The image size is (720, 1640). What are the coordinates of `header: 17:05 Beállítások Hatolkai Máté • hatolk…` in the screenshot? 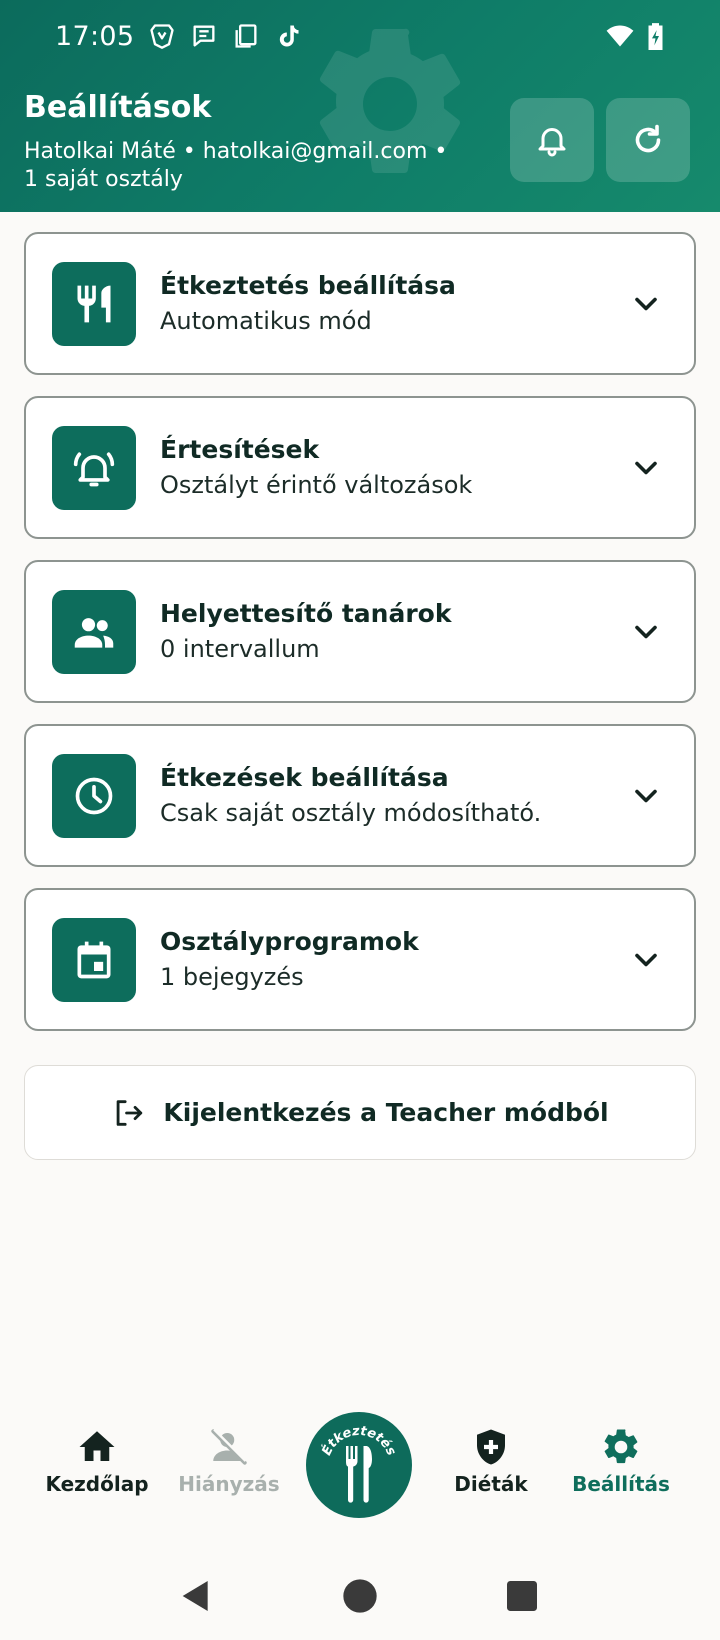 It's located at (360, 106).